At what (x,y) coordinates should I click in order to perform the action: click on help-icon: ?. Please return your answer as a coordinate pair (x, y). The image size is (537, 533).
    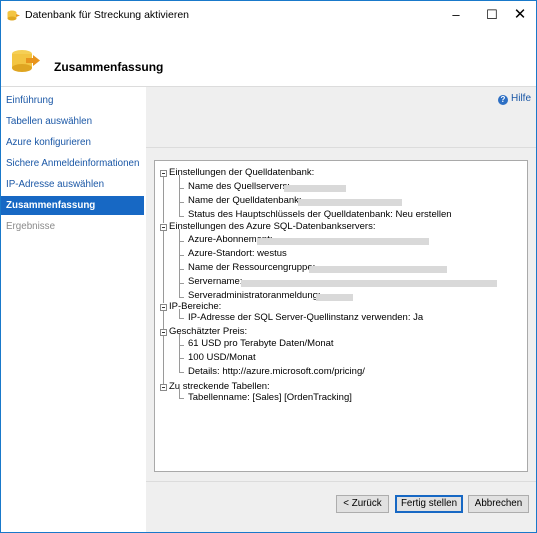
    Looking at the image, I should click on (503, 100).